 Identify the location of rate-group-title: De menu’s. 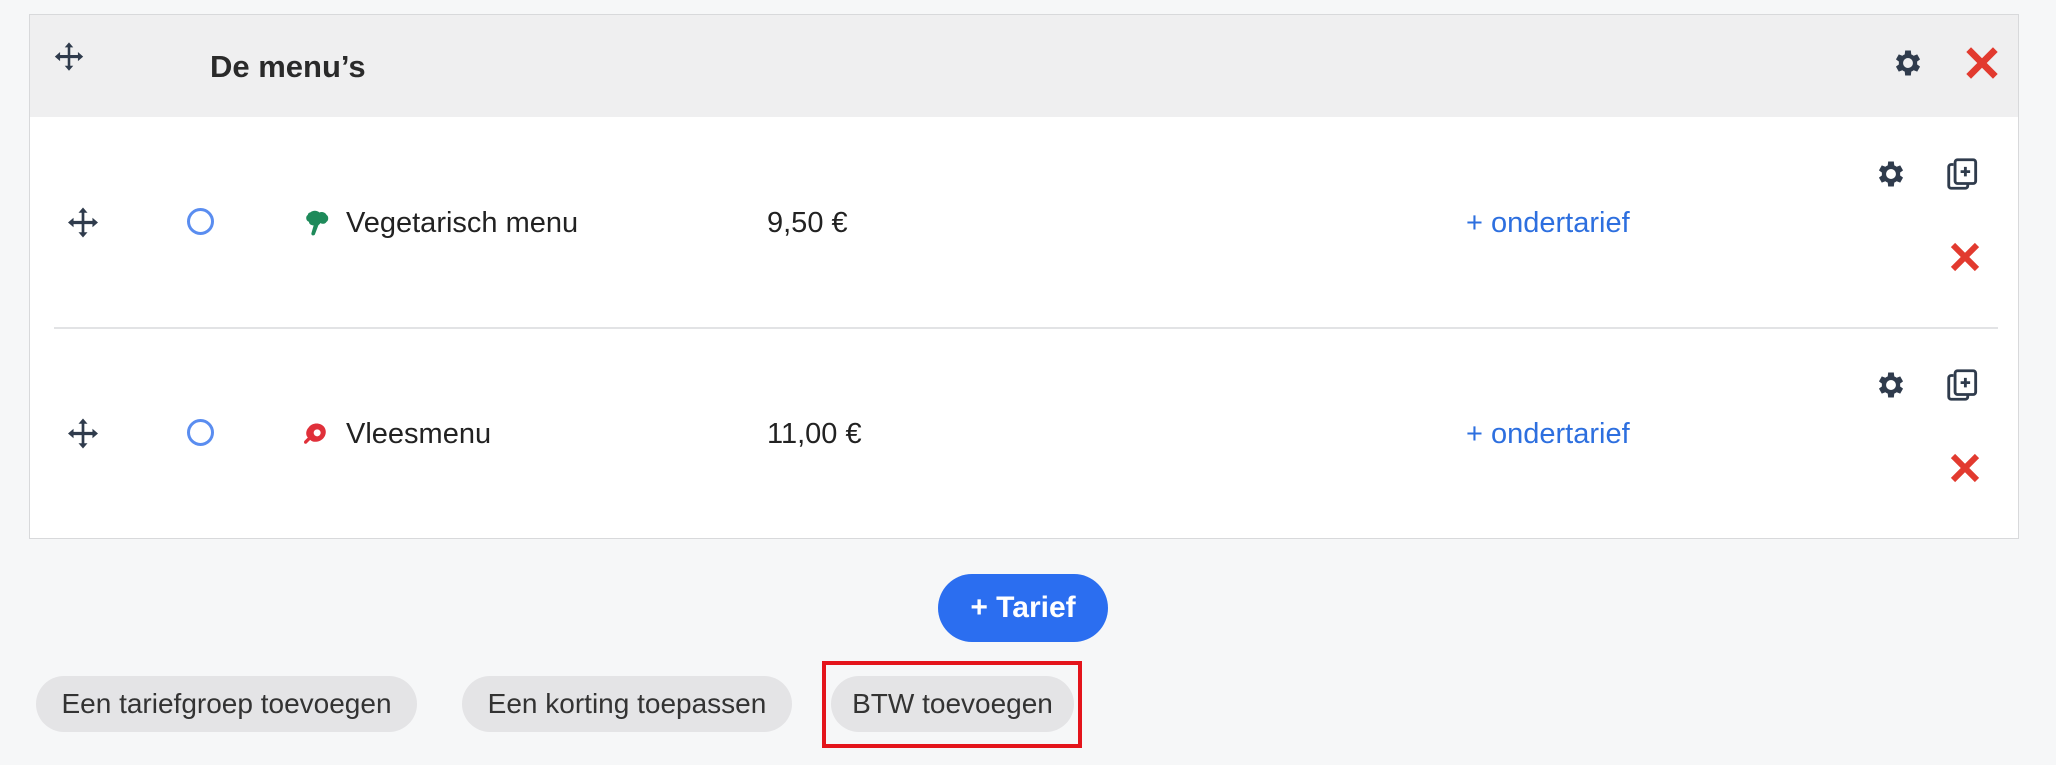
(288, 66).